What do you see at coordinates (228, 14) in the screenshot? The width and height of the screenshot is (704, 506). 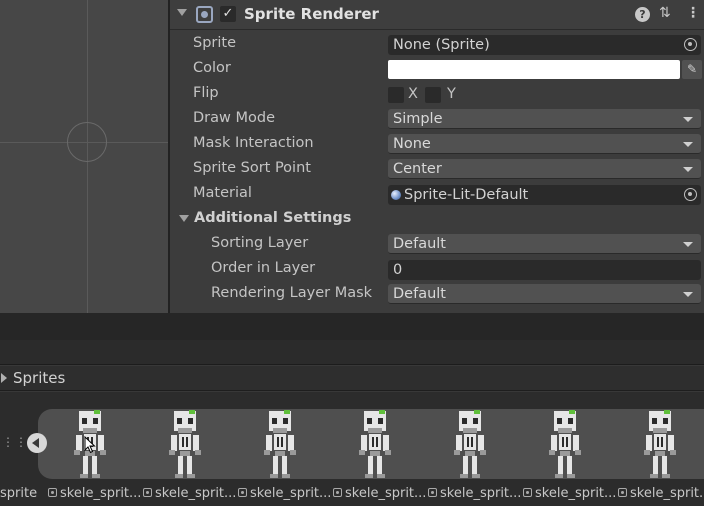 I see `component-enabled-checkbox: ✓` at bounding box center [228, 14].